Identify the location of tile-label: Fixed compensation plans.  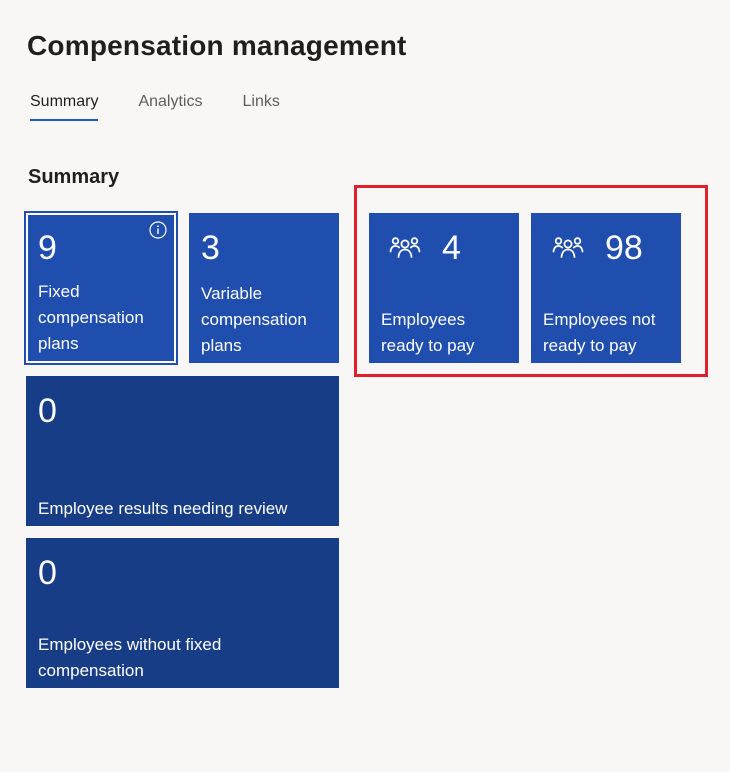
(91, 317).